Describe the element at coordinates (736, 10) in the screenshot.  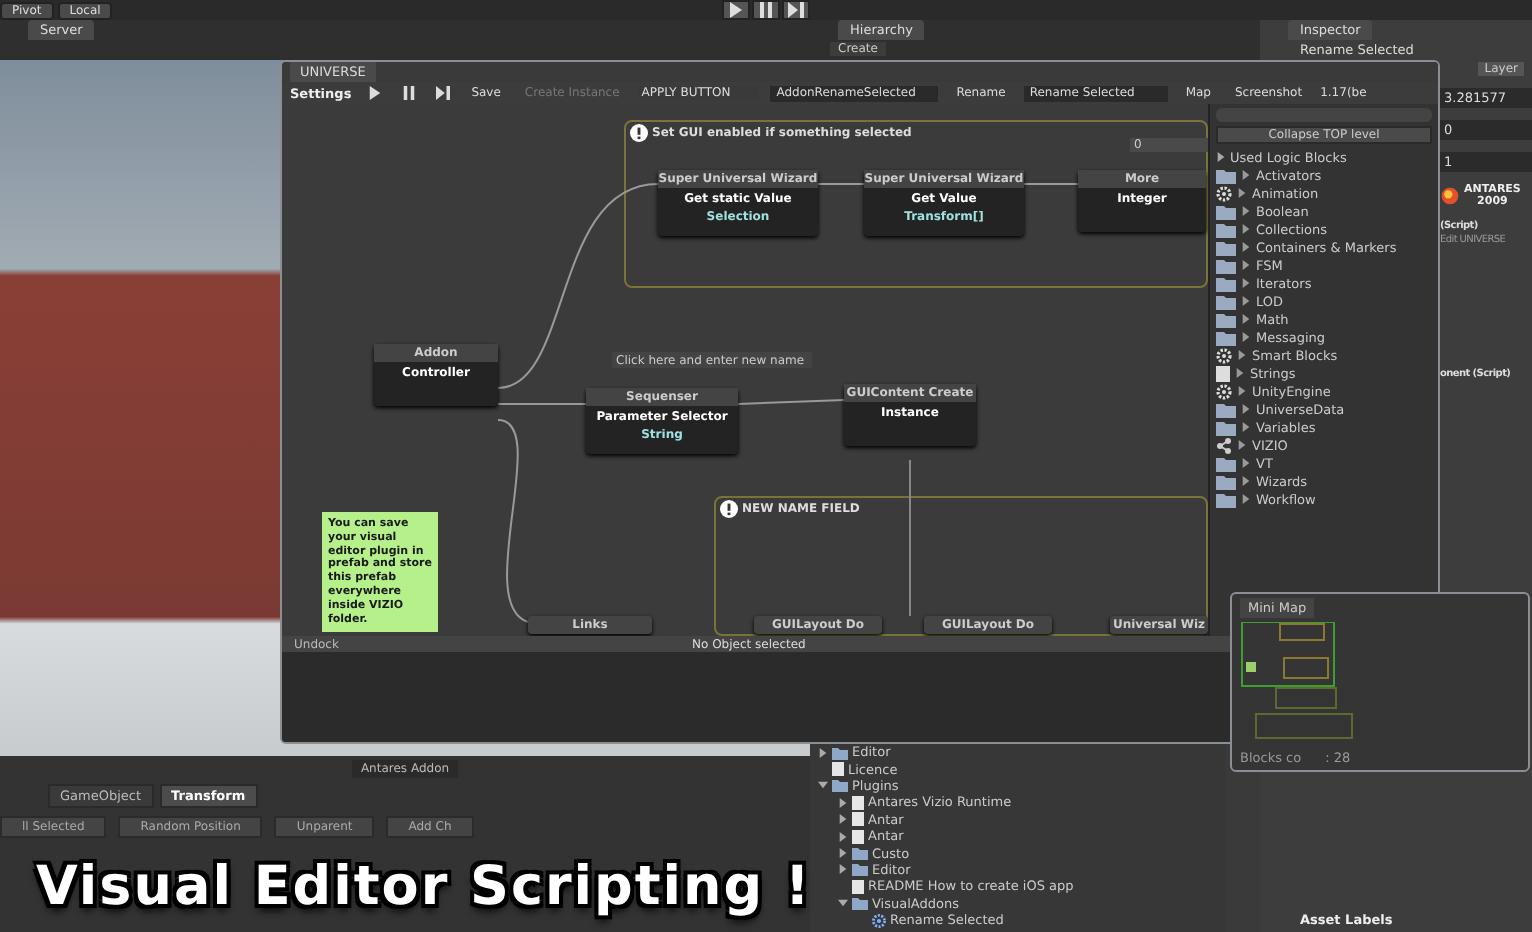
I see `play-button` at that location.